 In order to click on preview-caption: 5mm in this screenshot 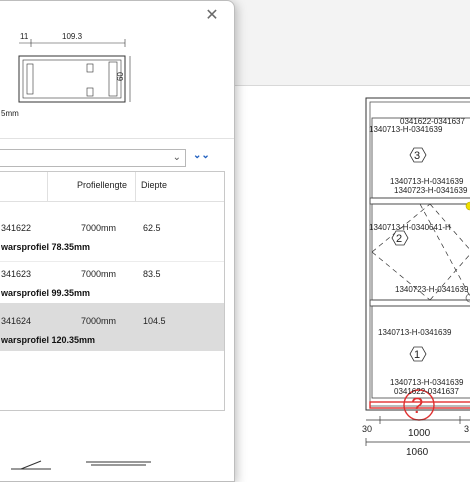, I will do `click(10, 113)`.